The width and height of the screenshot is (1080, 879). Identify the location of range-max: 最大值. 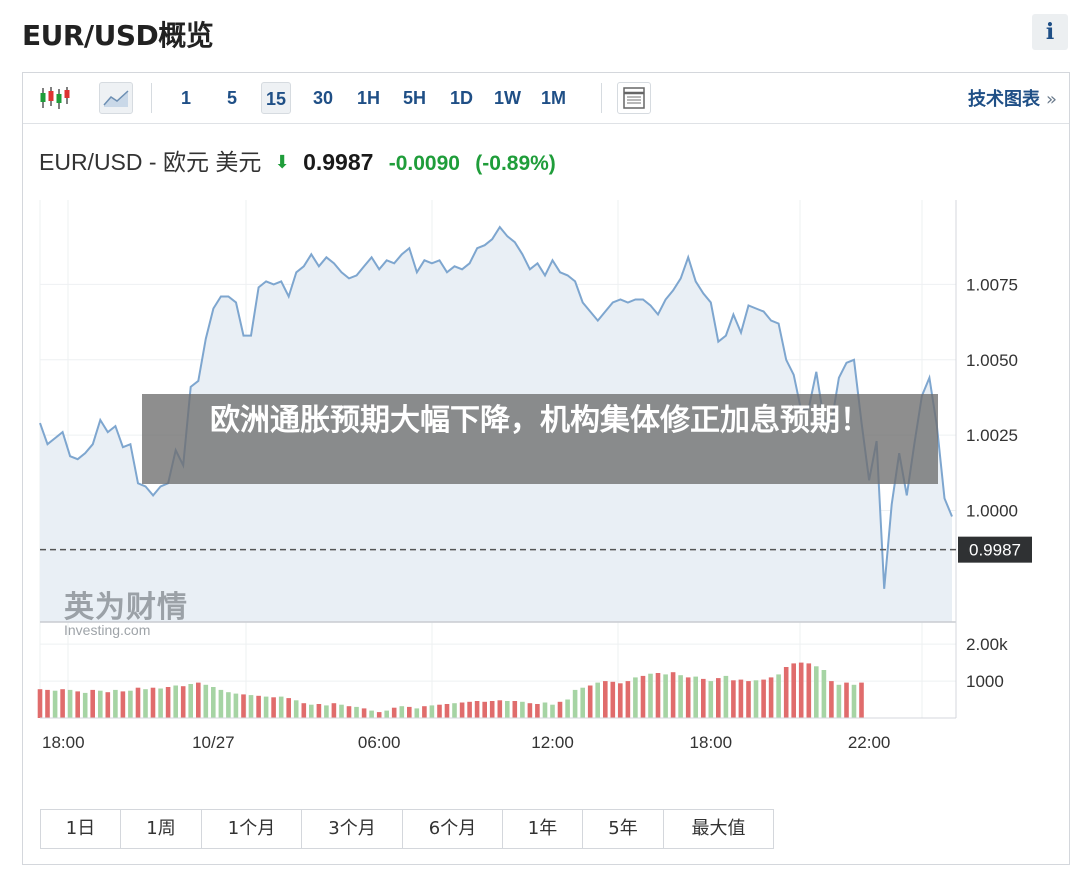
(718, 829).